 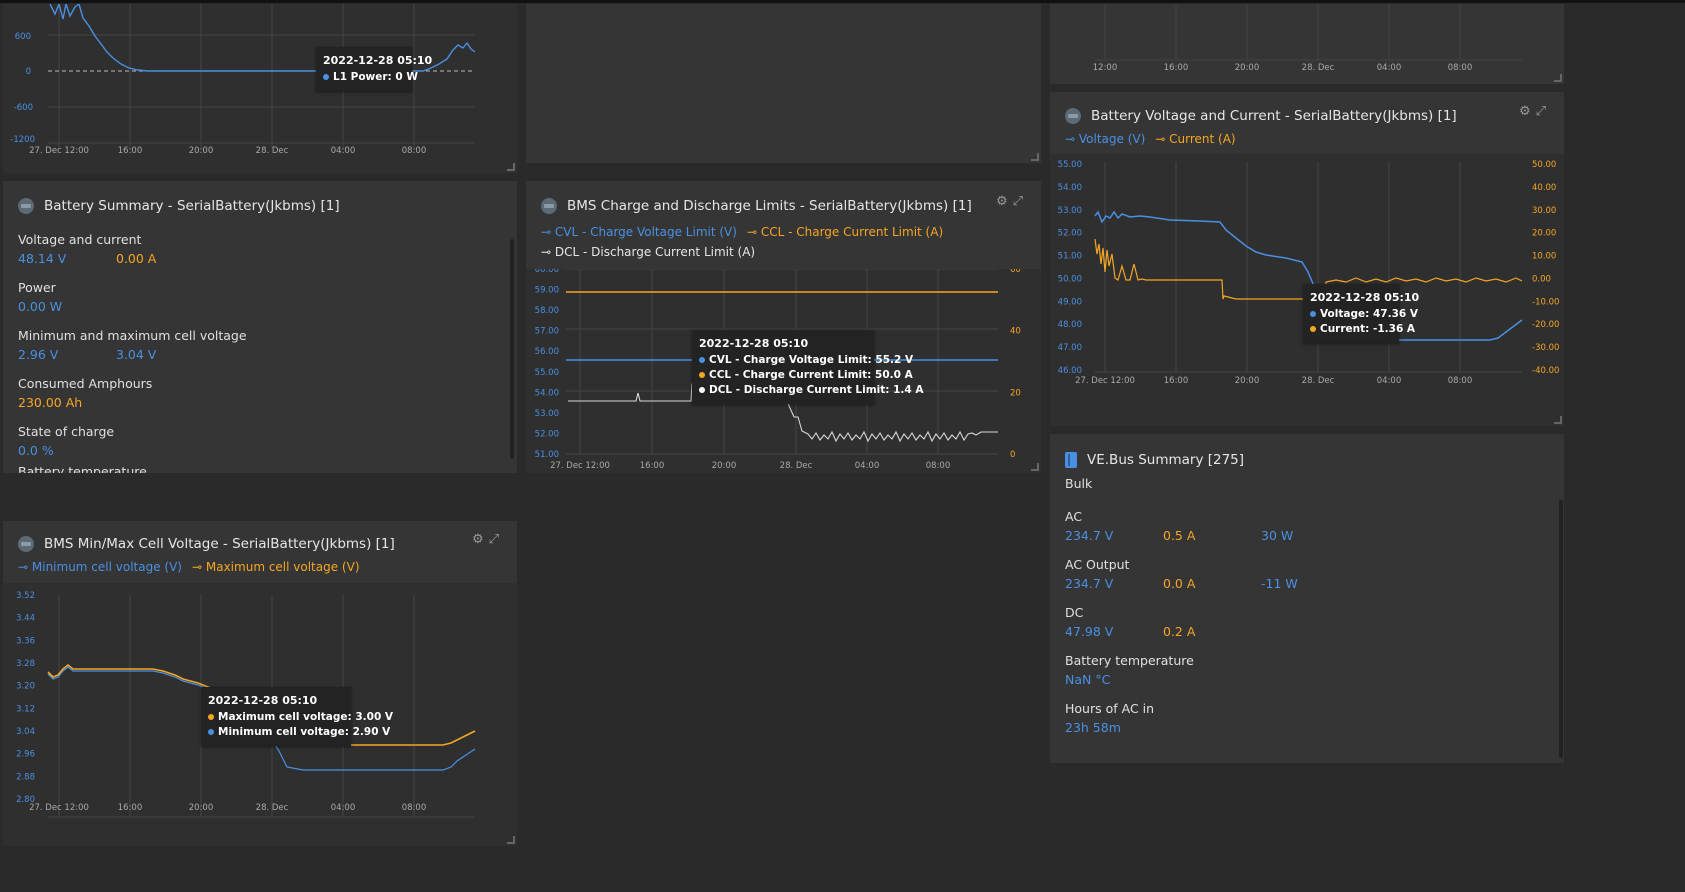 I want to click on vebus-state: Bulk, so click(x=1079, y=483).